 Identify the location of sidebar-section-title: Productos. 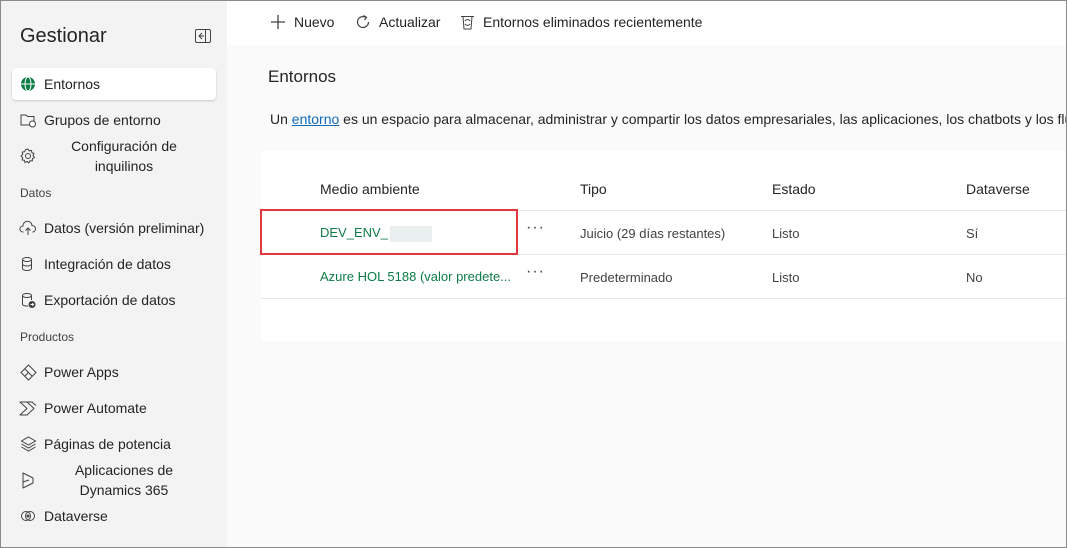
(47, 337).